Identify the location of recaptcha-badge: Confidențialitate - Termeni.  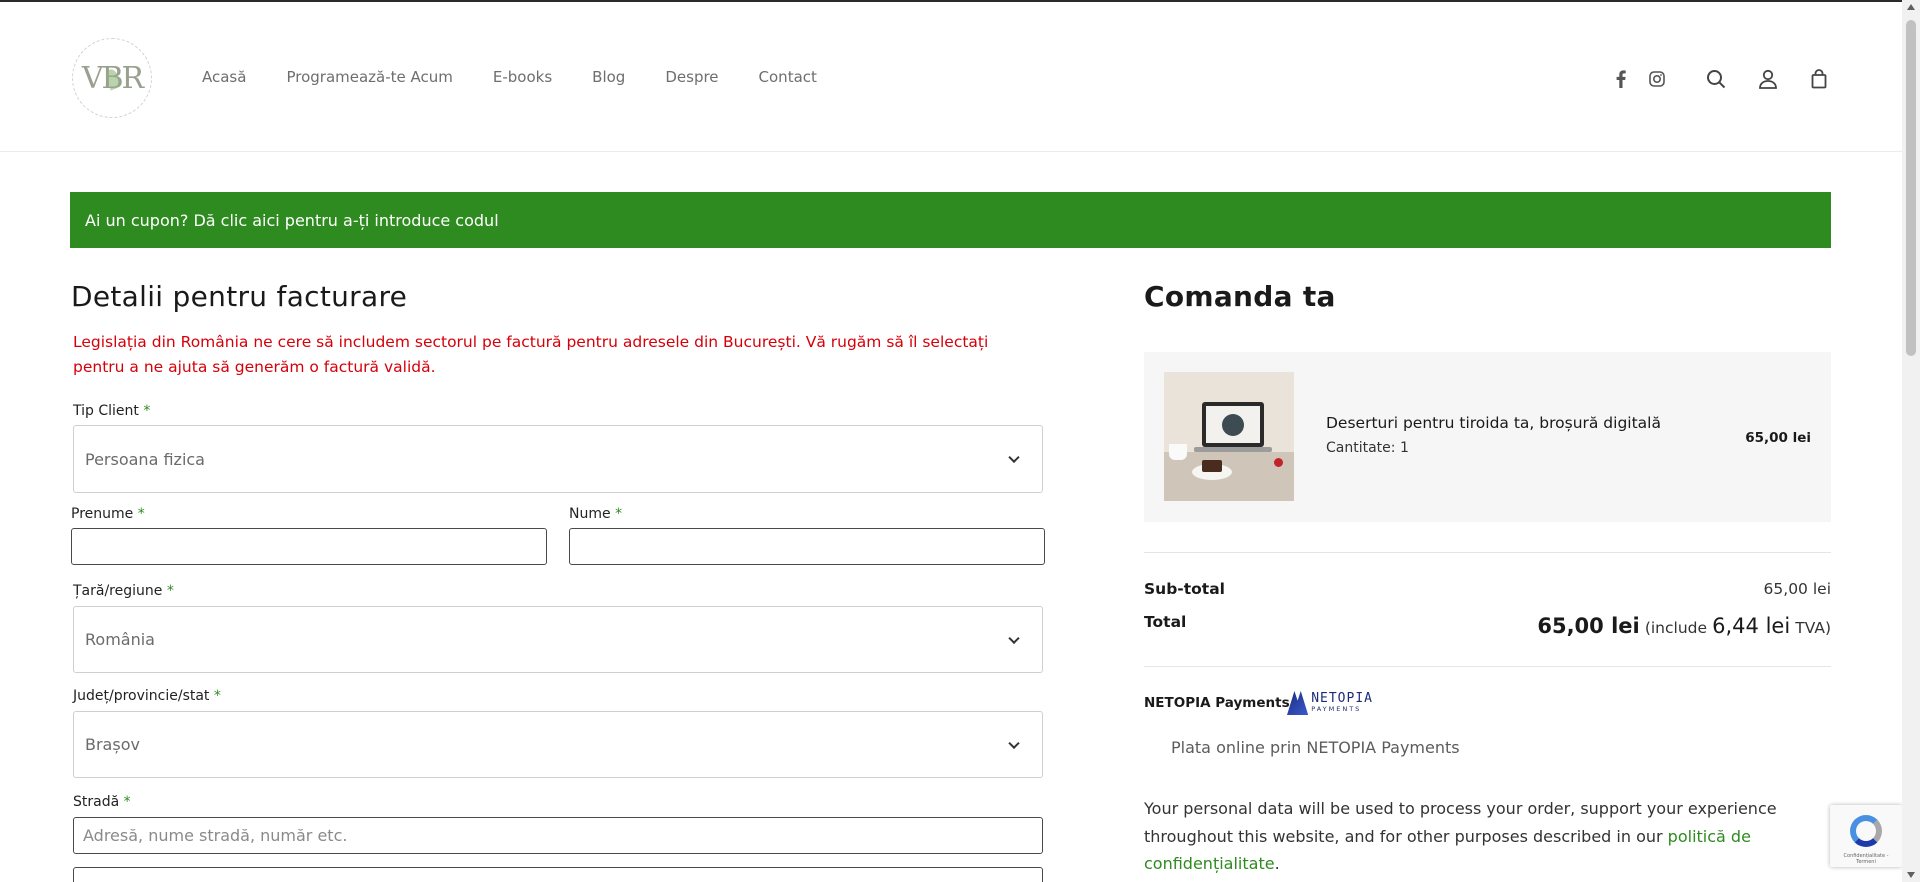
(1866, 836).